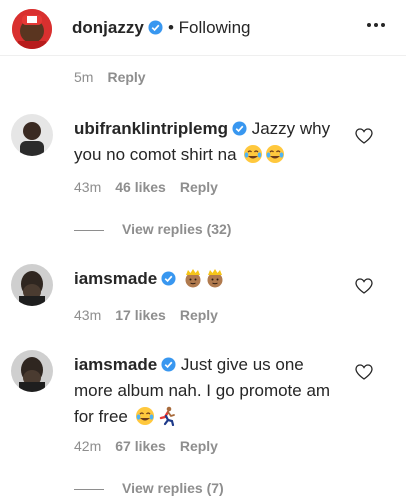 Image resolution: width=406 pixels, height=500 pixels. Describe the element at coordinates (167, 416) in the screenshot. I see `running-man-emoji-icon` at that location.